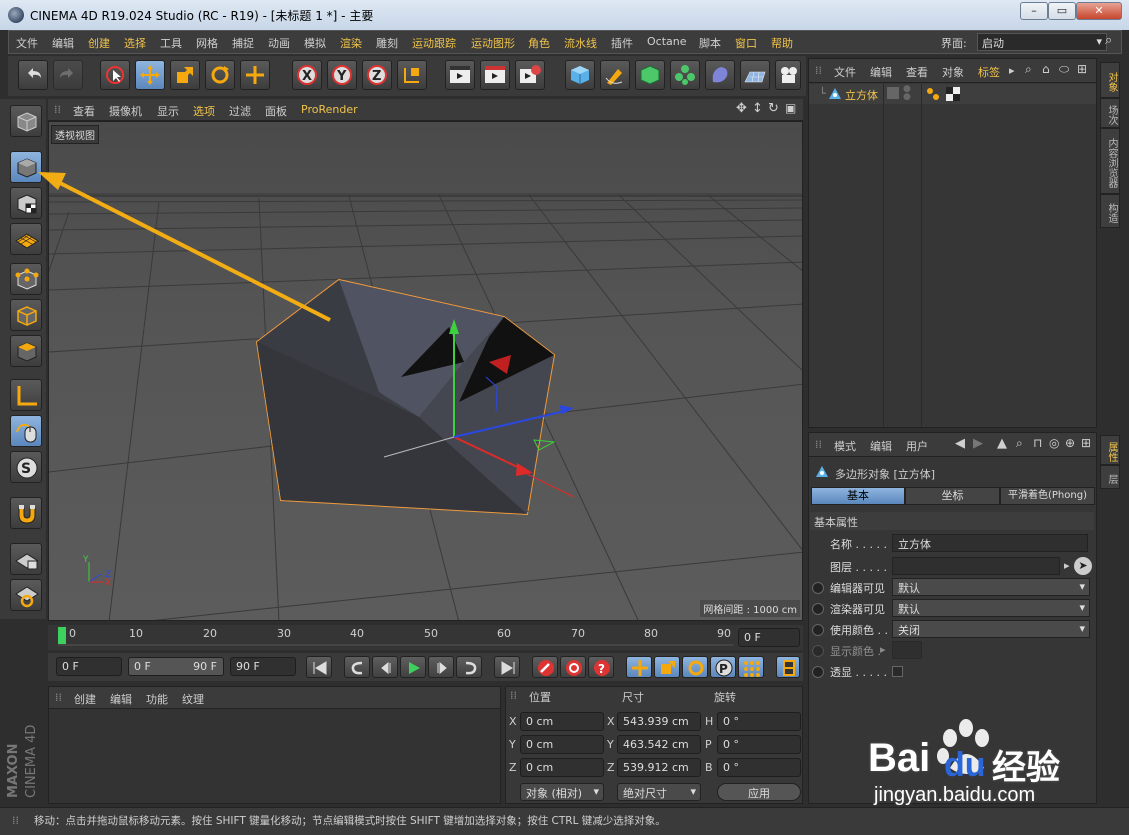 This screenshot has height=835, width=1129. Describe the element at coordinates (659, 721) in the screenshot. I see `size-x-field: 543.939 cm` at that location.